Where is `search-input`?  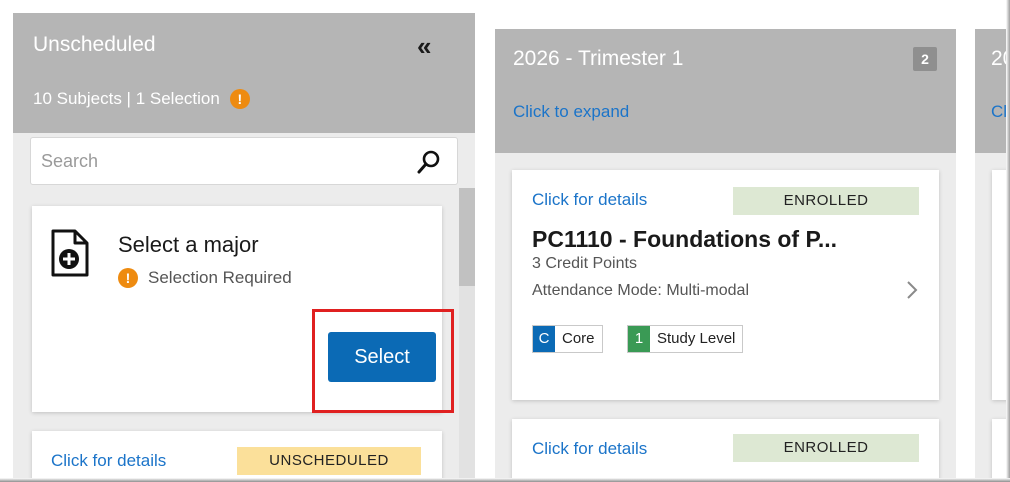
search-input is located at coordinates (216, 161).